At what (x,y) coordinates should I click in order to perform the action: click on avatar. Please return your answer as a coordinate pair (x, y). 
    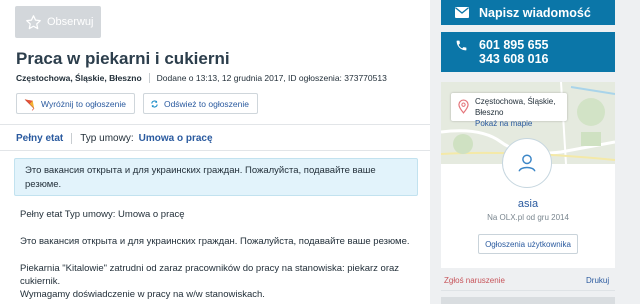
    Looking at the image, I should click on (527, 163).